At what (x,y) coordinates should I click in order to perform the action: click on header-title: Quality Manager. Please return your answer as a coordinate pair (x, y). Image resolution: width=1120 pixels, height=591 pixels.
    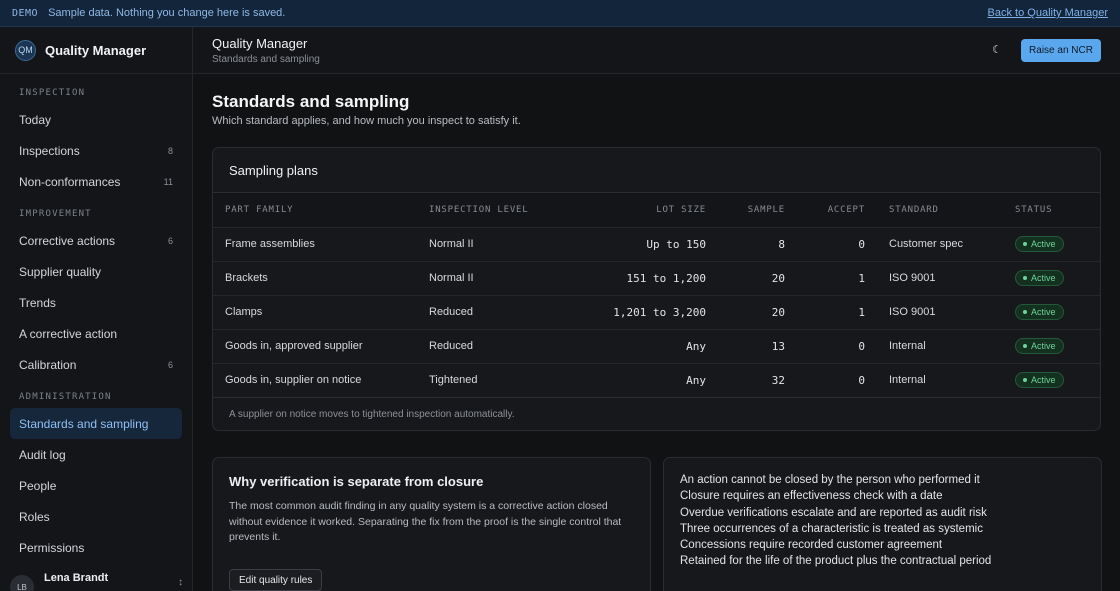
    Looking at the image, I should click on (260, 43).